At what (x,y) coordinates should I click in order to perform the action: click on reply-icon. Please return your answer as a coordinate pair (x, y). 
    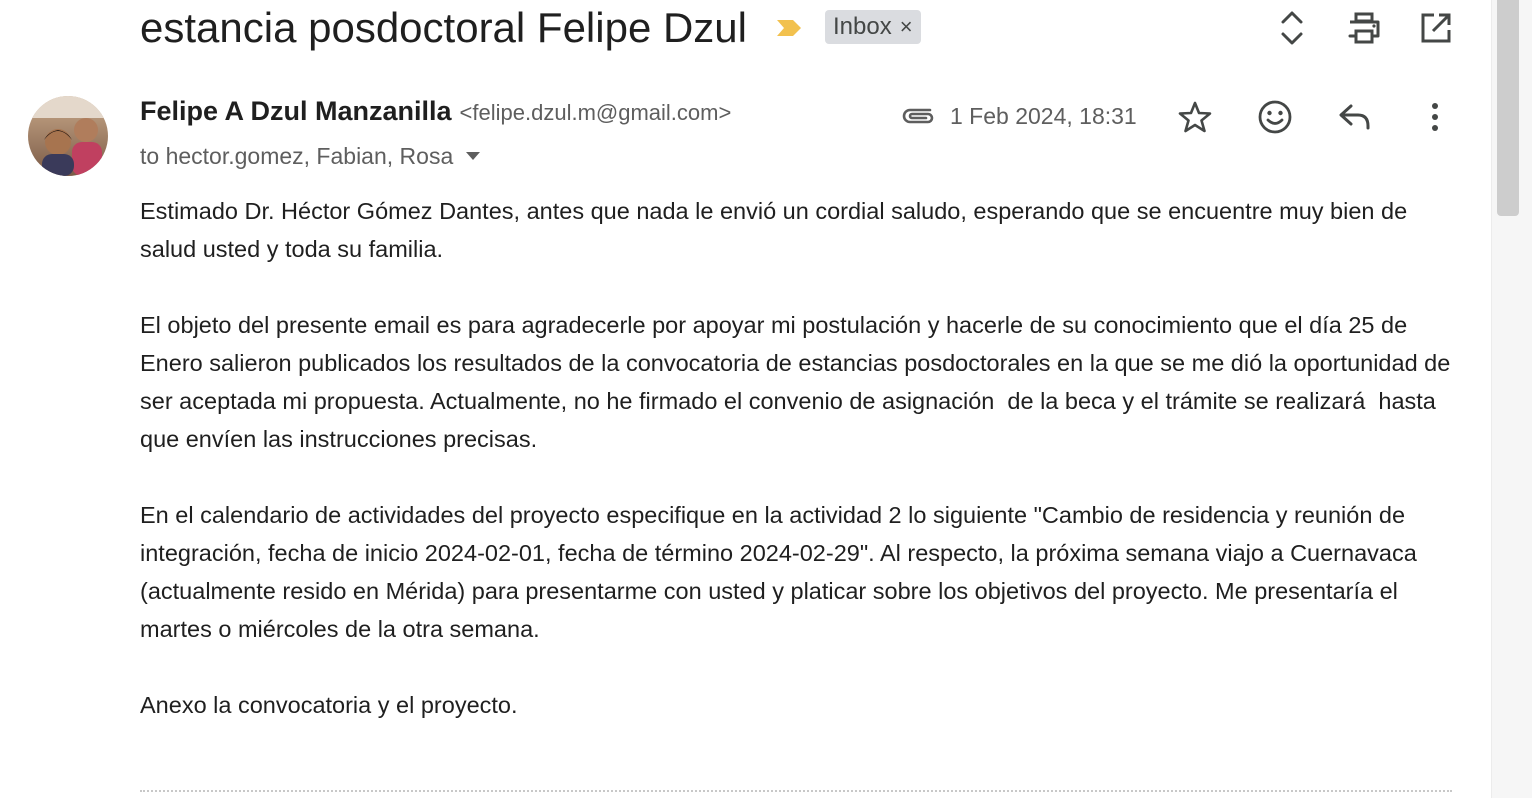
    Looking at the image, I should click on (1355, 117).